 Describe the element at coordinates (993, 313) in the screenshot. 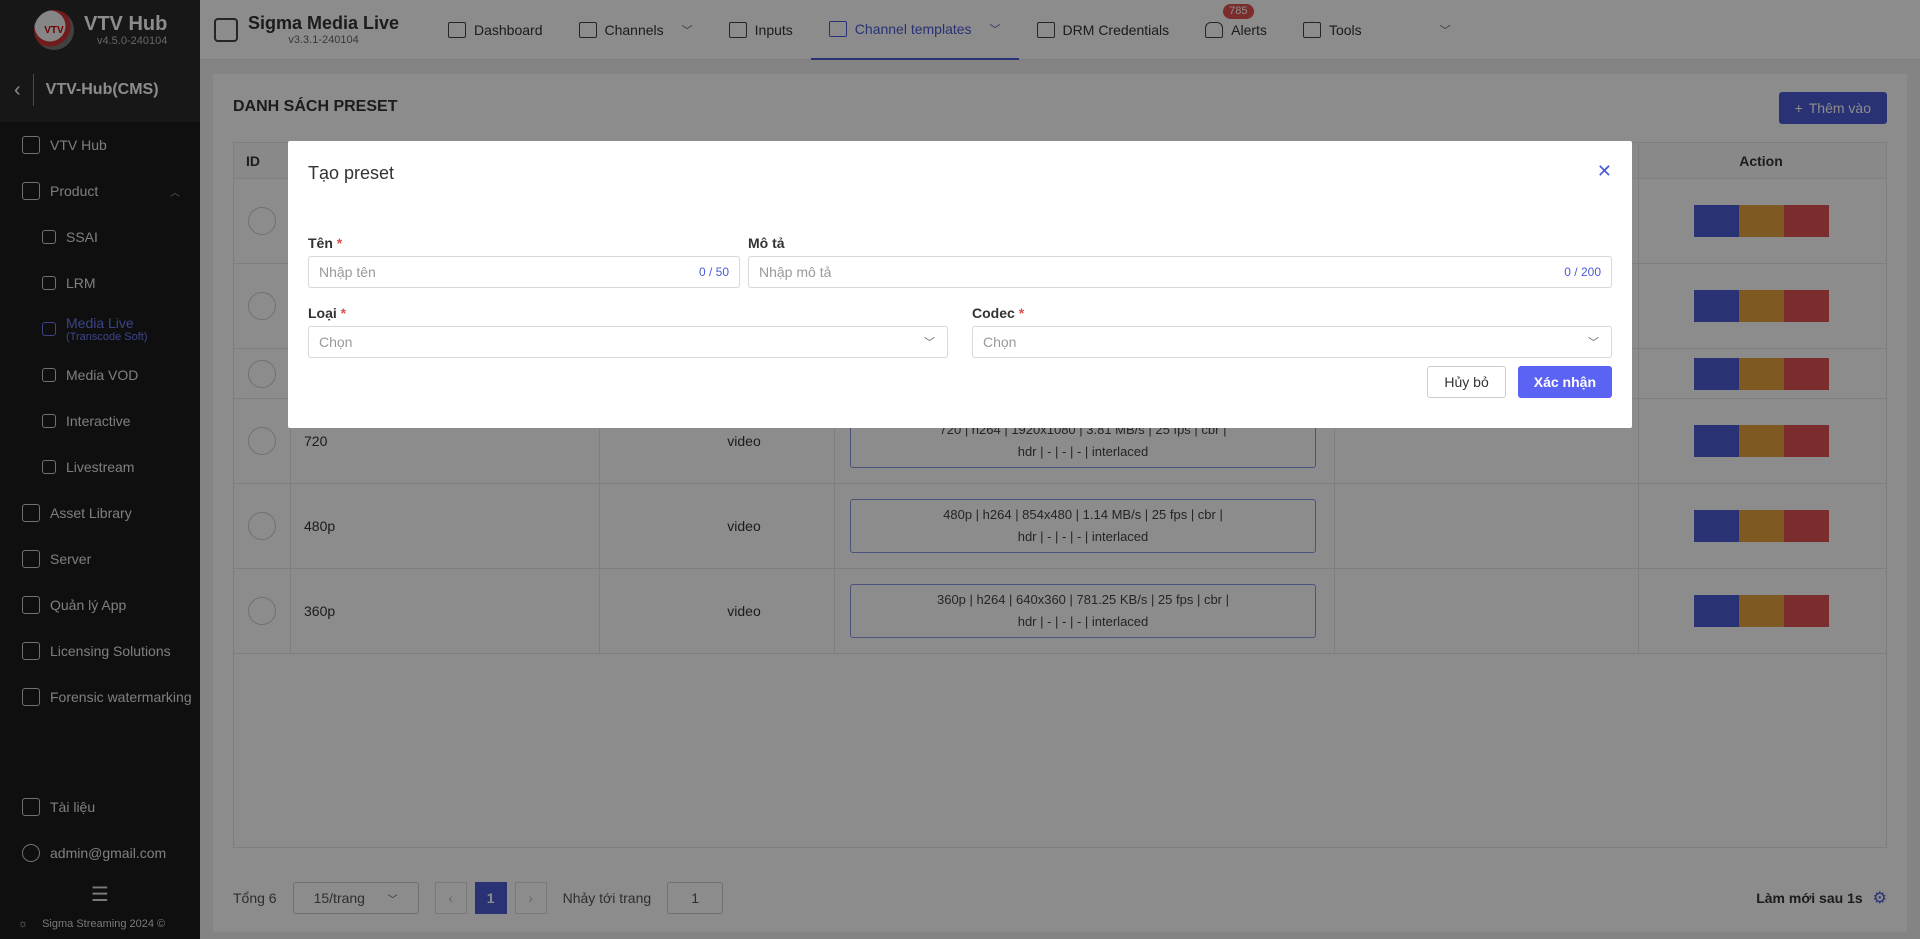

I see `codec-label-text: Codec` at that location.